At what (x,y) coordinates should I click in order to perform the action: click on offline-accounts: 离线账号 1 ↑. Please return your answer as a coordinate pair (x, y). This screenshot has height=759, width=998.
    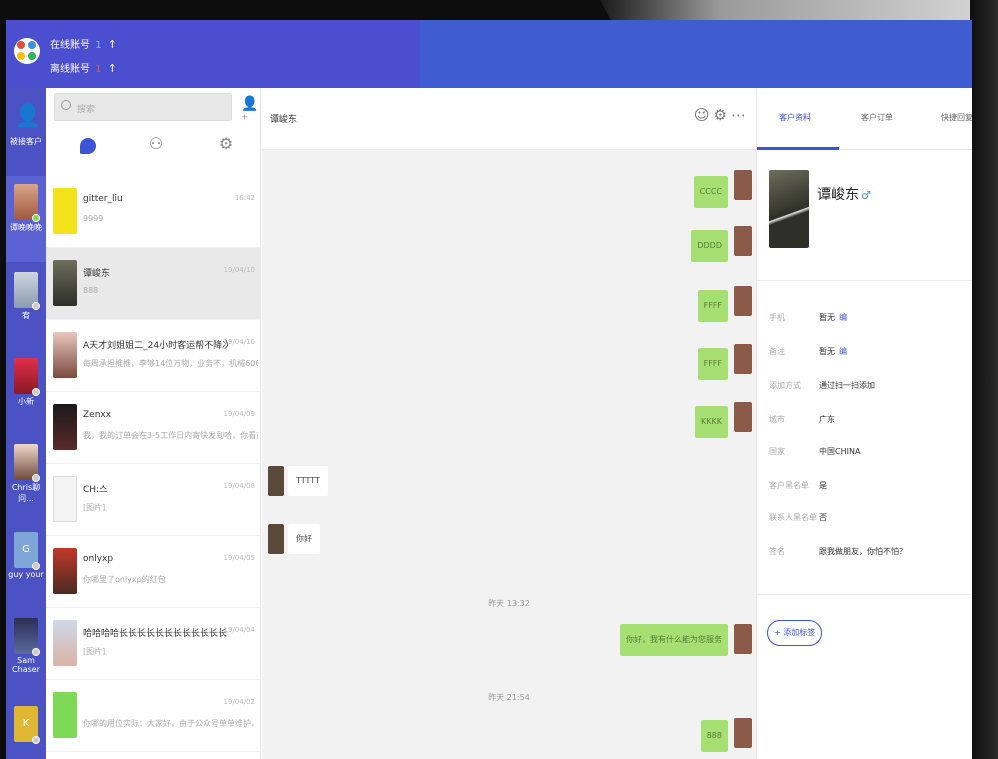
    Looking at the image, I should click on (83, 67).